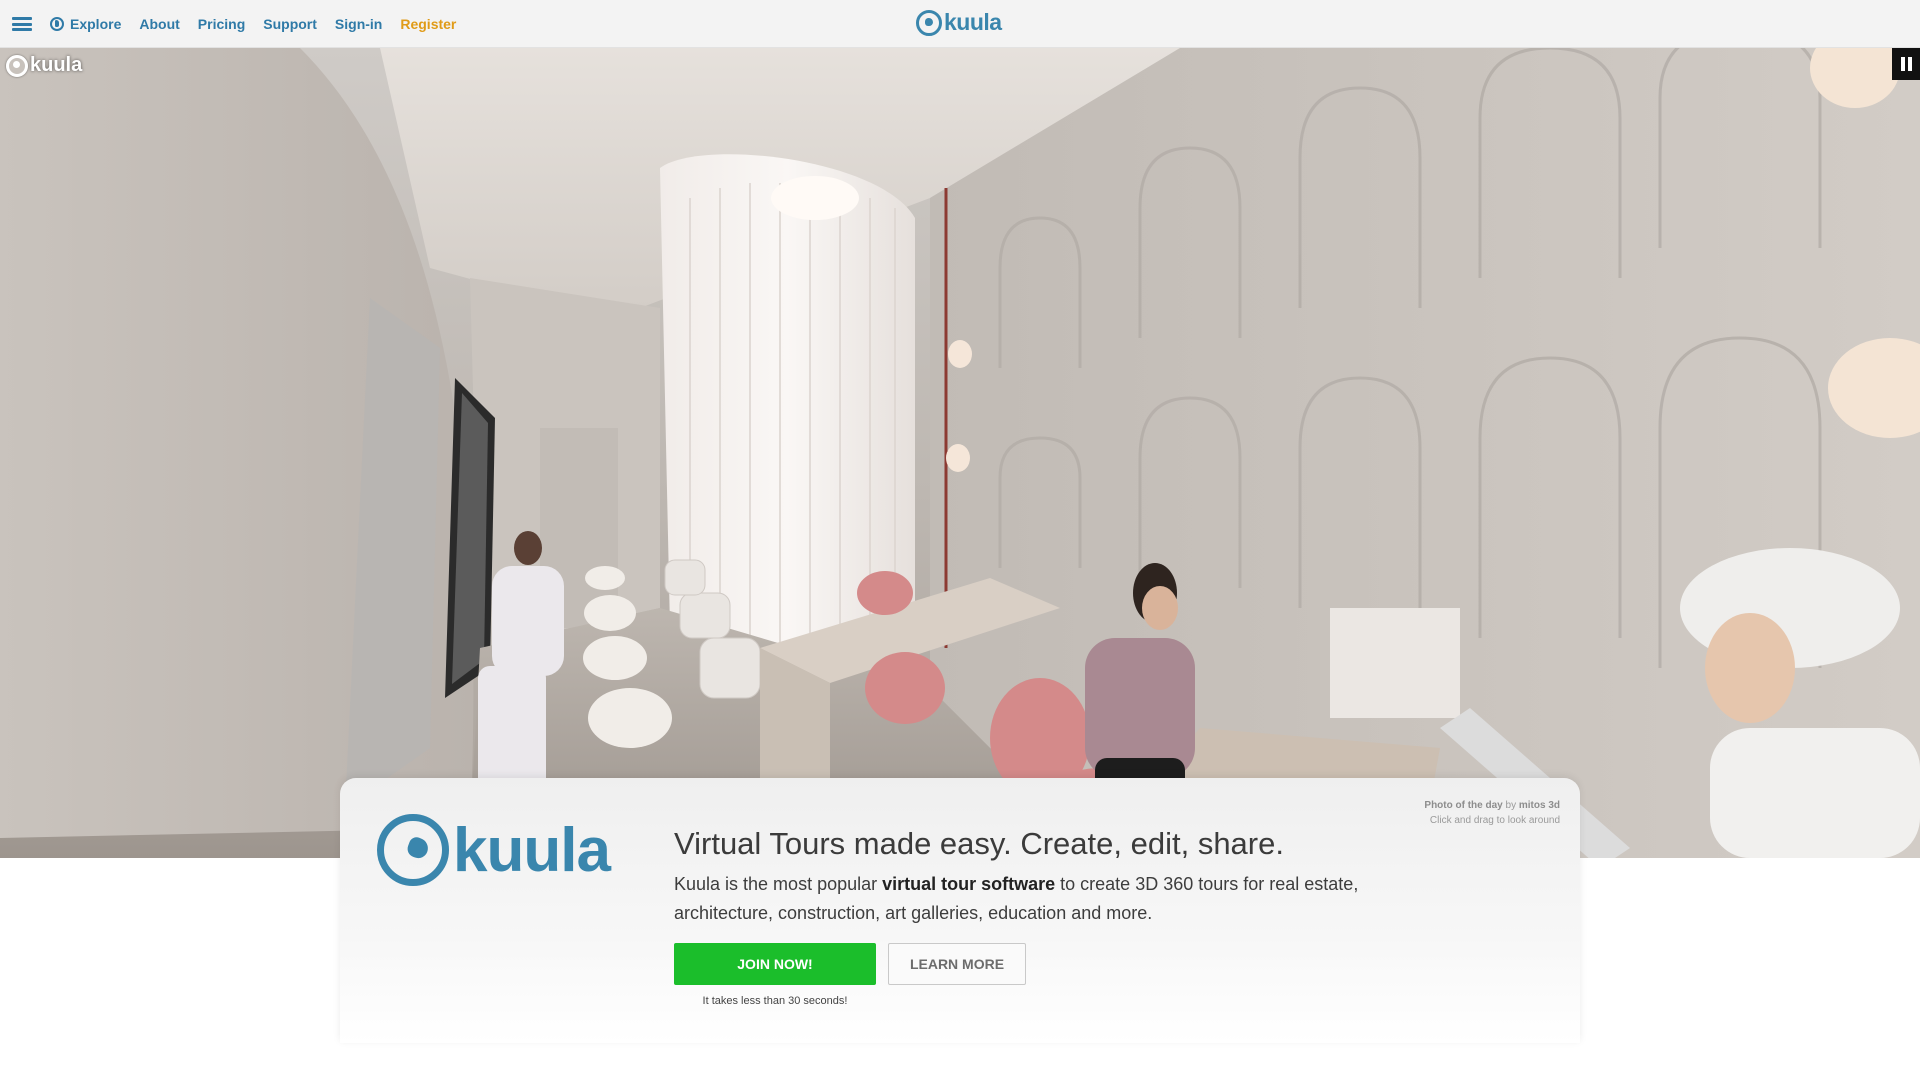  Describe the element at coordinates (929, 22) in the screenshot. I see `kuula-logo-icon` at that location.